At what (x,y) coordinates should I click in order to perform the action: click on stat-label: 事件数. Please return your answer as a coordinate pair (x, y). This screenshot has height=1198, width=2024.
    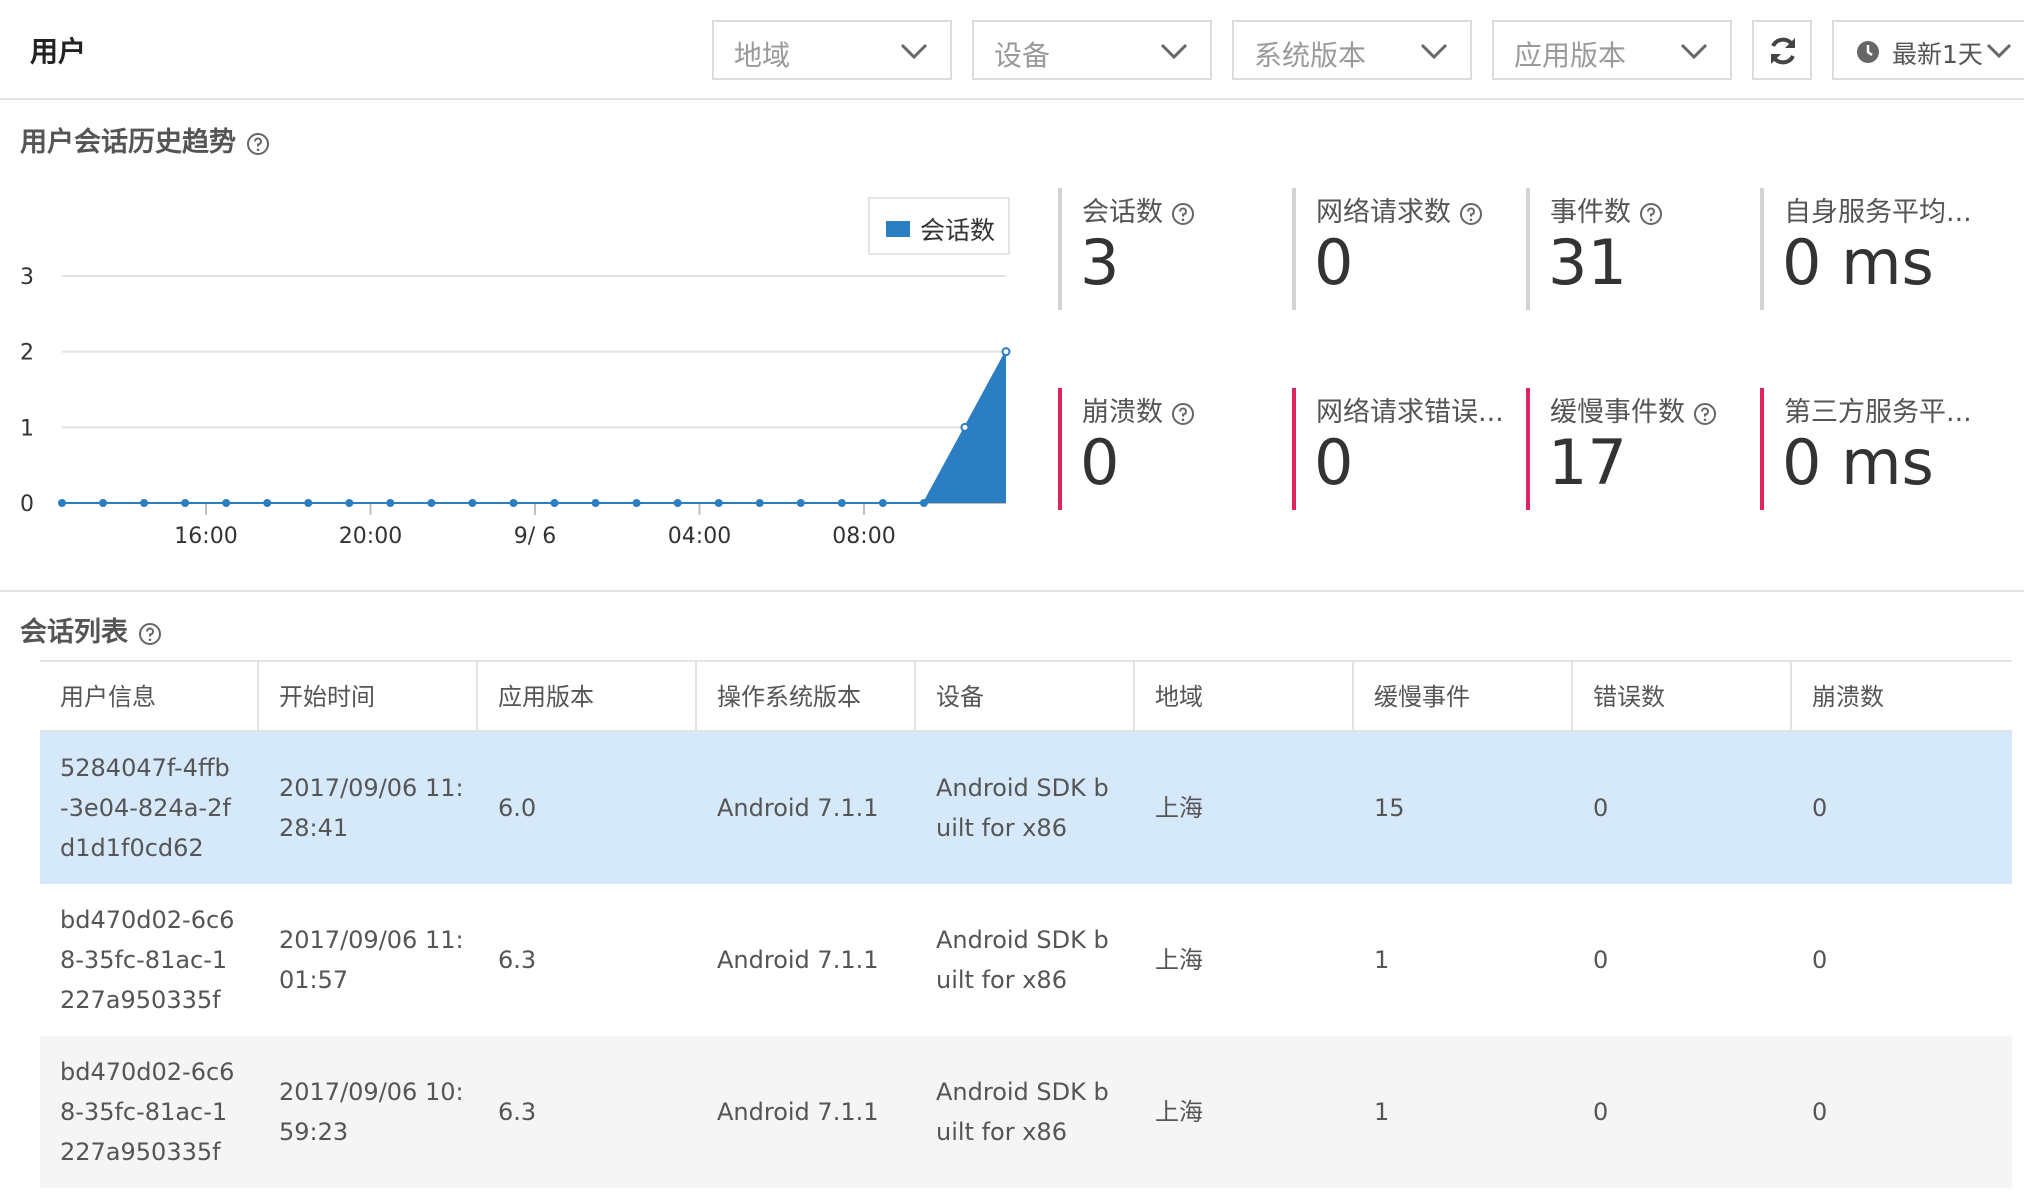
    Looking at the image, I should click on (1590, 212).